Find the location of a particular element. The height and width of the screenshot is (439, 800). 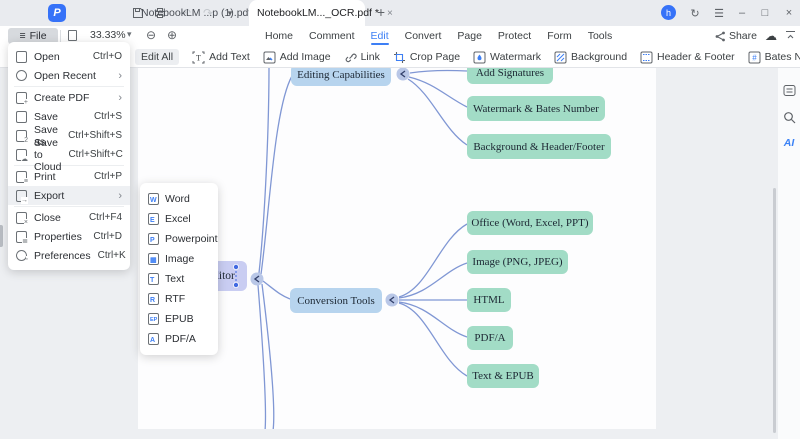

rtf-icon: R is located at coordinates (153, 299).